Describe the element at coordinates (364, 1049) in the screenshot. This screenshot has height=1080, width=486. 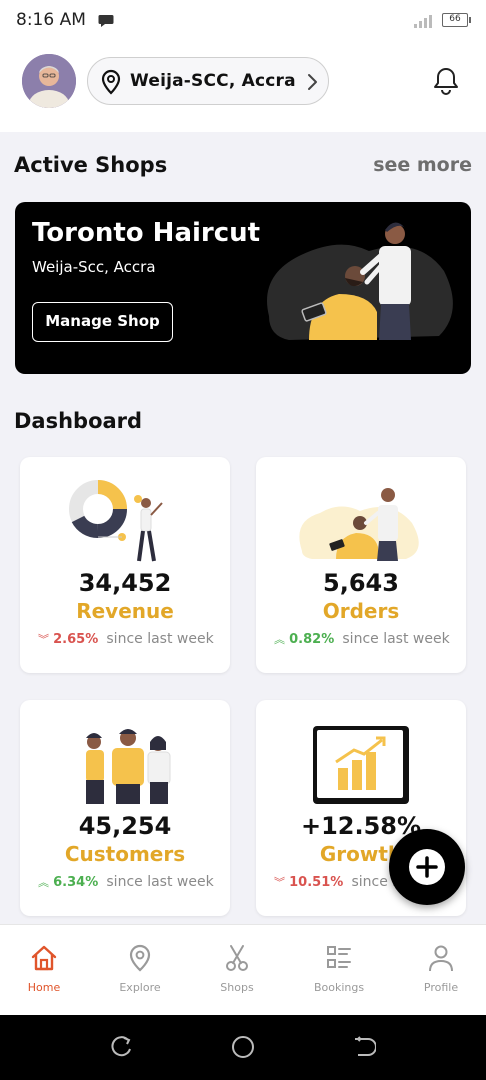
I see `back-icon` at that location.